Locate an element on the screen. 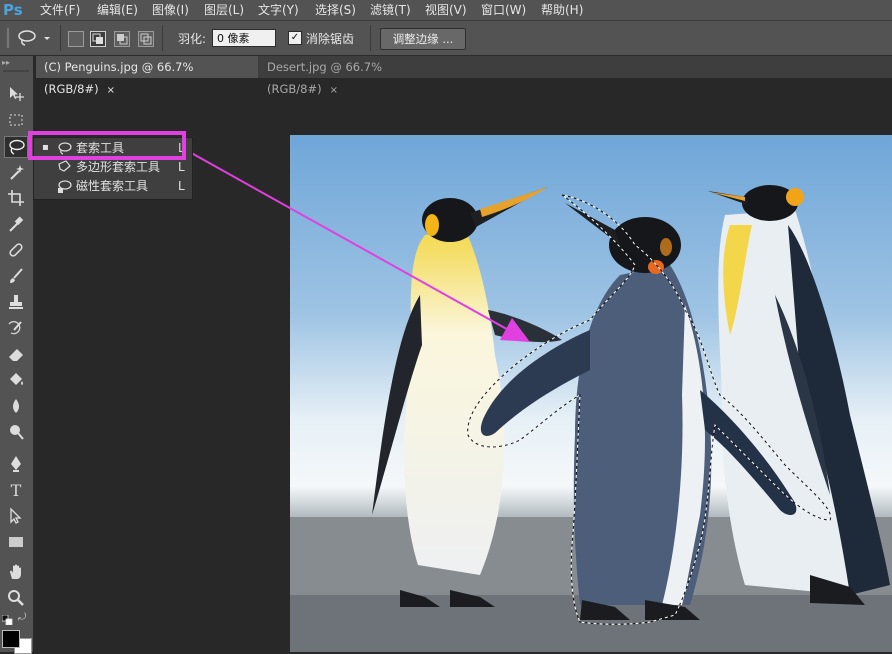  highlight-box is located at coordinates (107, 145).